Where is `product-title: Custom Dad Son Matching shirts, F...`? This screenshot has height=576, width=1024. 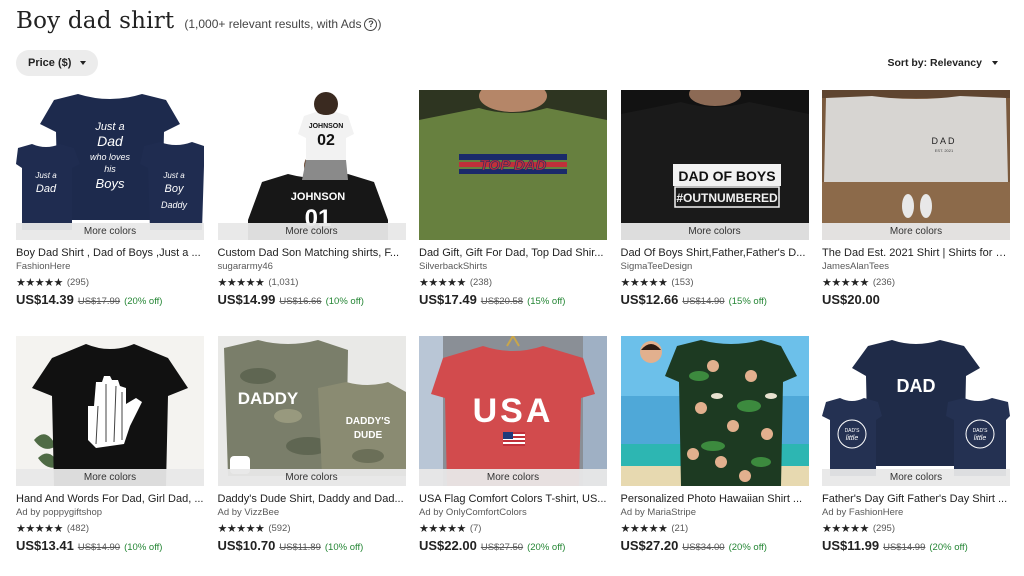 product-title: Custom Dad Son Matching shirts, F... is located at coordinates (312, 253).